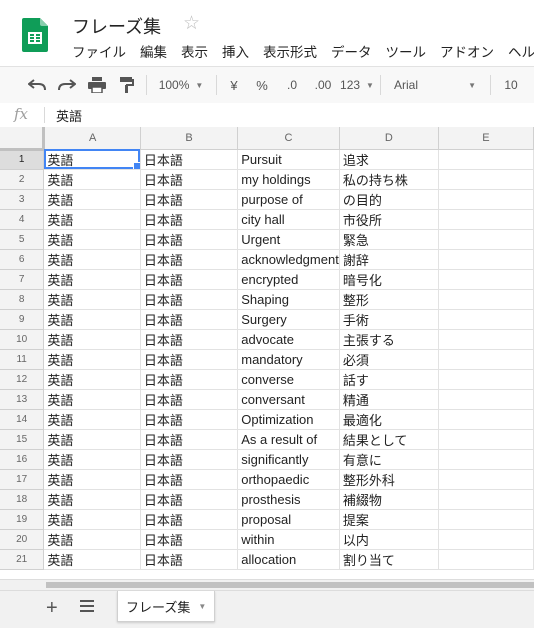  What do you see at coordinates (202, 606) in the screenshot?
I see `chevron-down-icon: ▼` at bounding box center [202, 606].